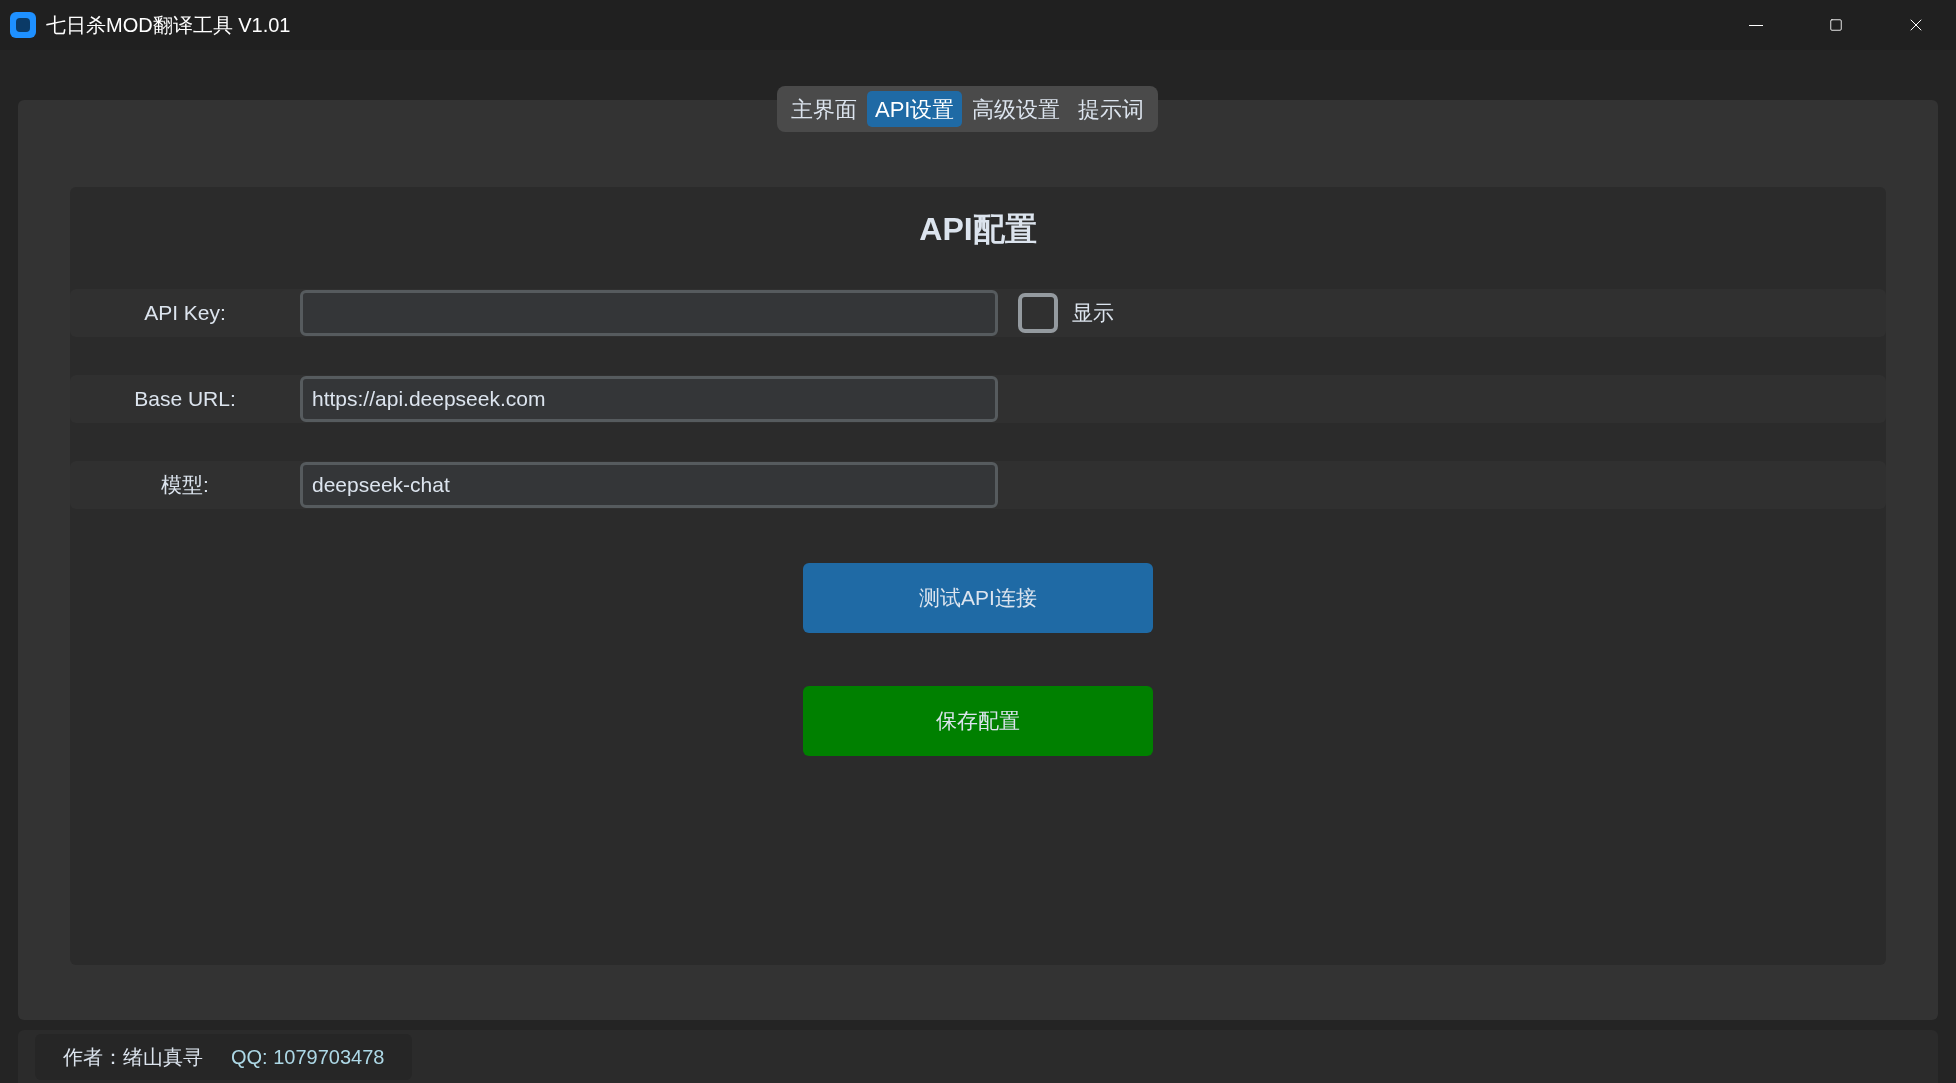  What do you see at coordinates (1836, 25) in the screenshot?
I see `maximize-icon` at bounding box center [1836, 25].